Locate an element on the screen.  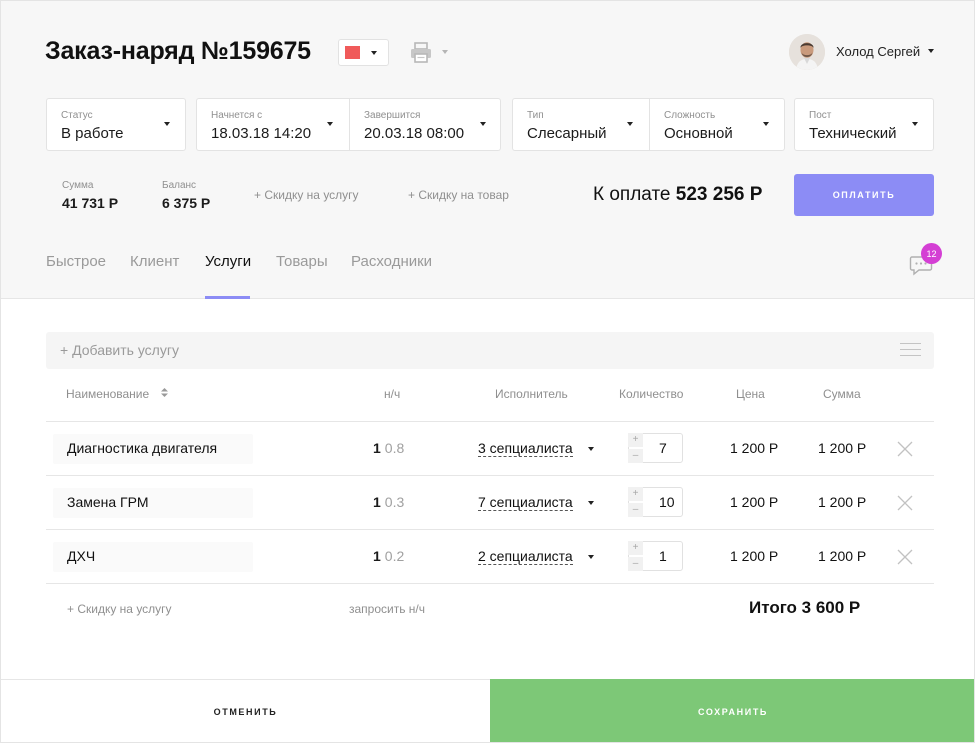
column-header-nh: н/ч is located at coordinates (392, 394).